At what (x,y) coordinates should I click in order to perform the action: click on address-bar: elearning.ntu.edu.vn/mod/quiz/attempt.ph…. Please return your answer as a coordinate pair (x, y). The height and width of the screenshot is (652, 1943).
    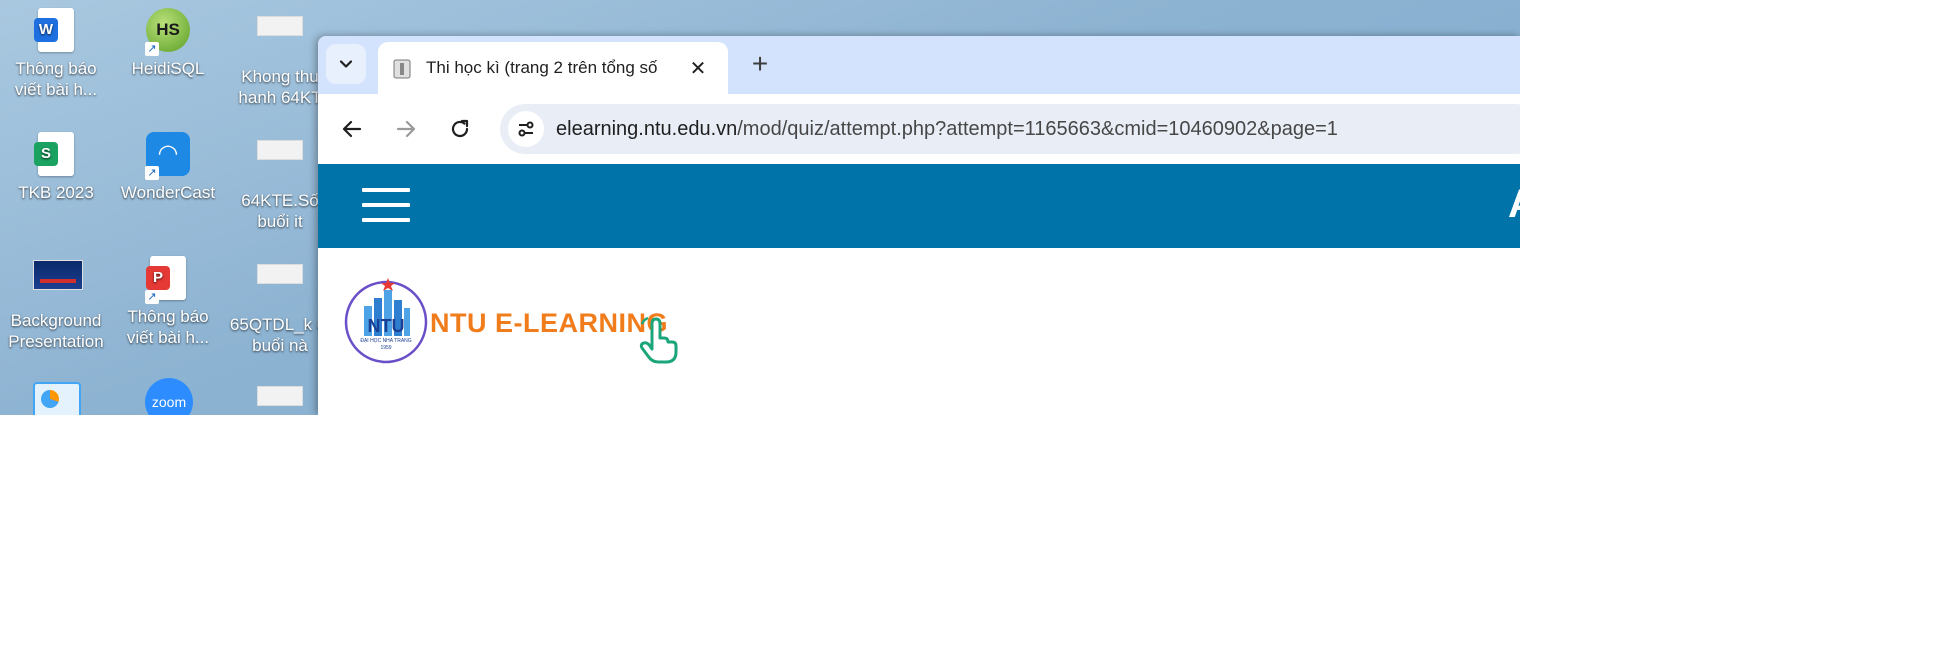
    Looking at the image, I should click on (1010, 129).